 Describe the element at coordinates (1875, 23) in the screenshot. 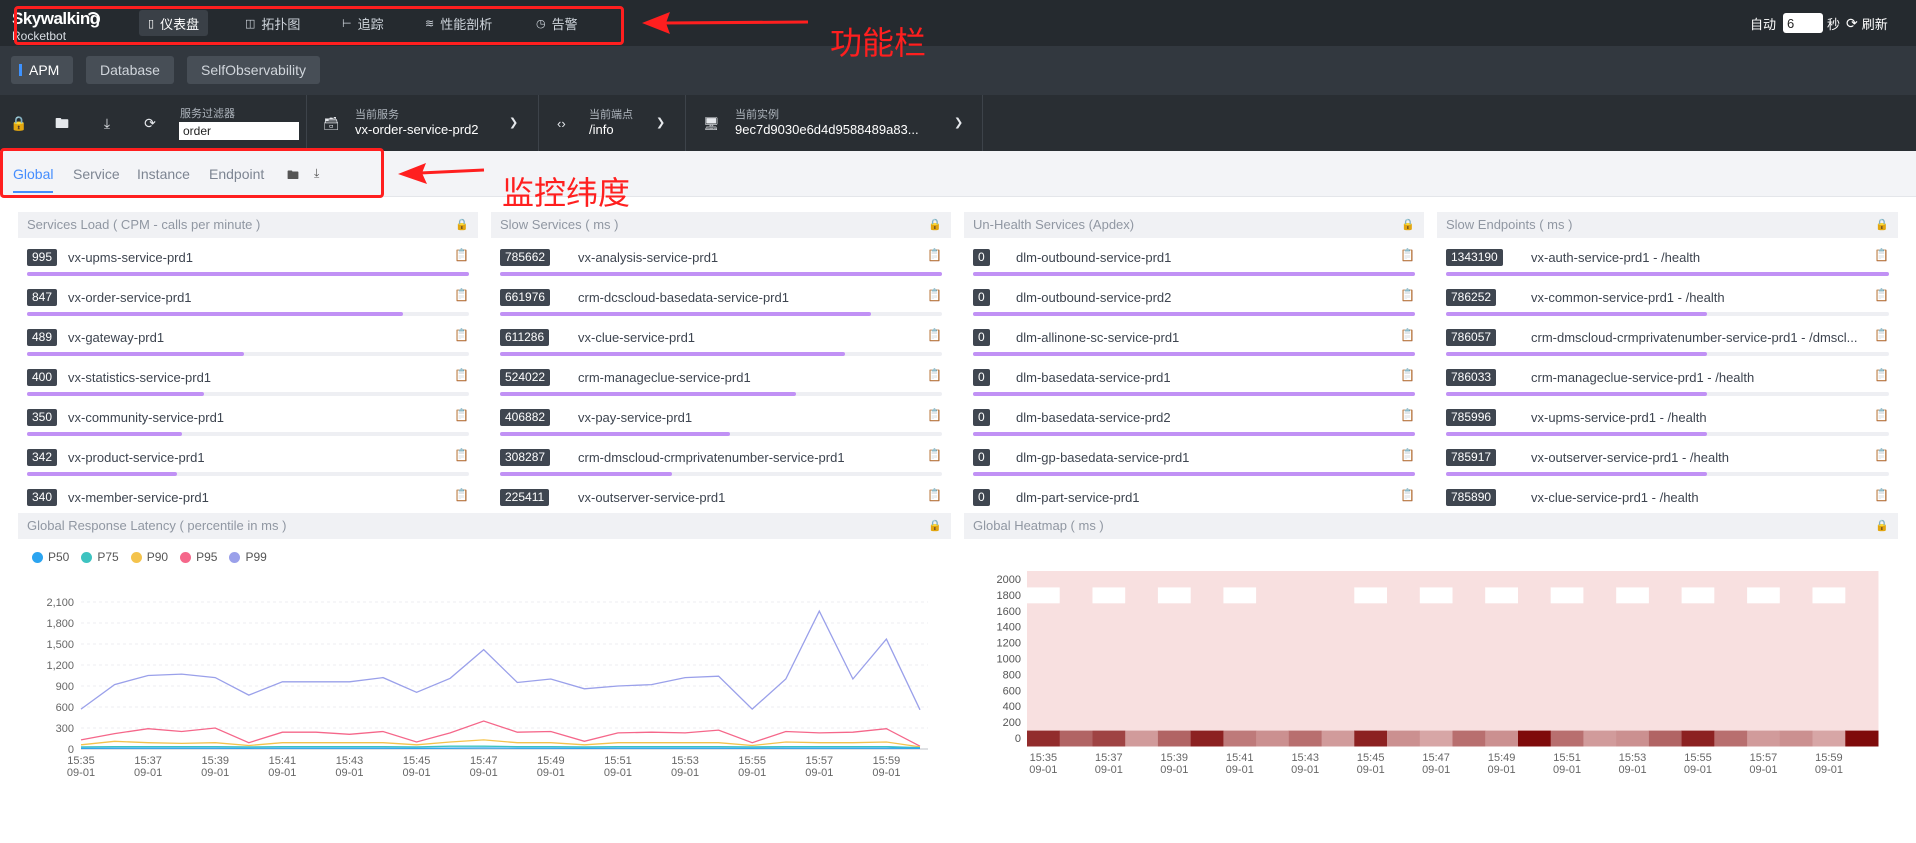

I see `refresh-button: 刷新` at that location.